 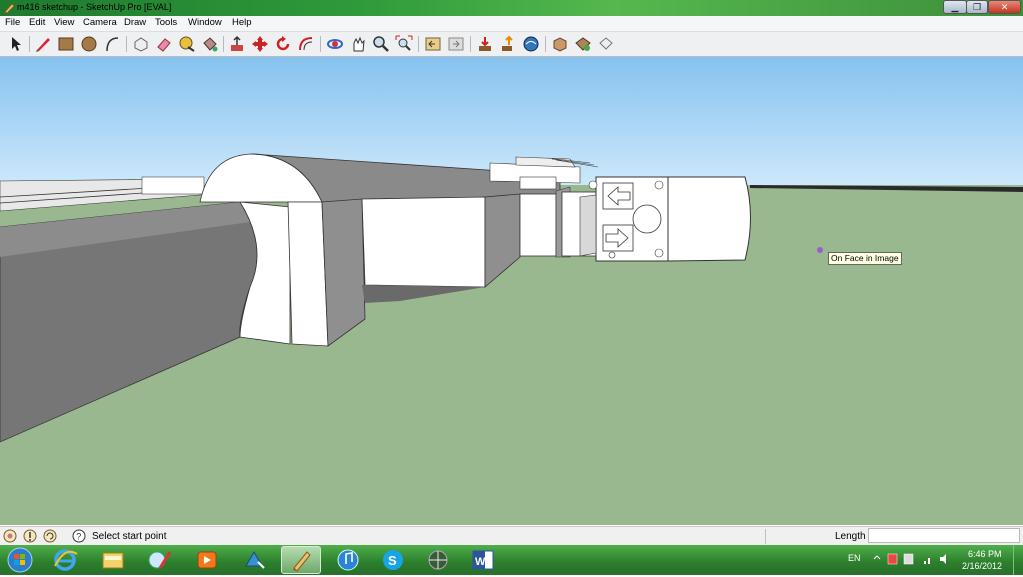 I want to click on tape-measure-icon, so click(x=187, y=44).